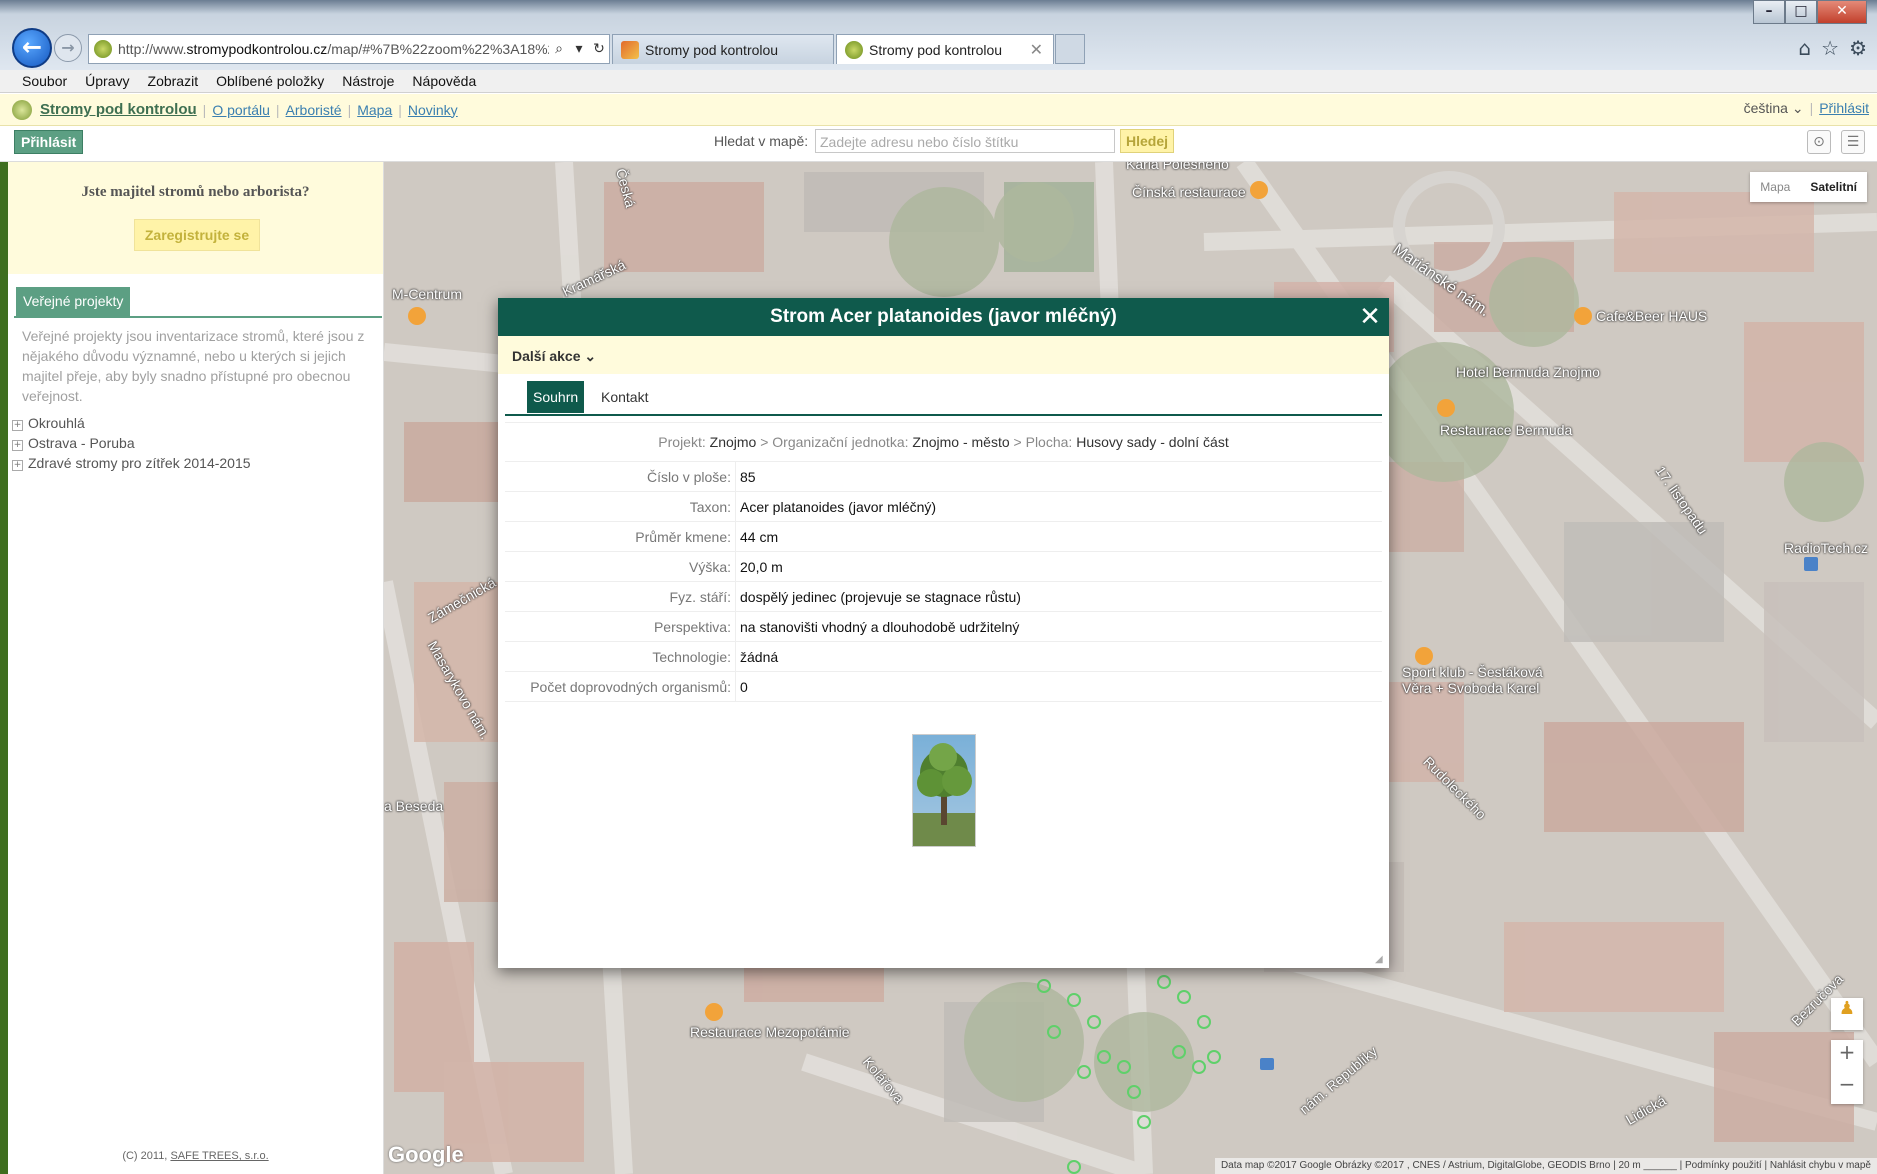 The image size is (1877, 1174). Describe the element at coordinates (960, 442) in the screenshot. I see `breadcrumb-org-unit: Znojmo - město` at that location.